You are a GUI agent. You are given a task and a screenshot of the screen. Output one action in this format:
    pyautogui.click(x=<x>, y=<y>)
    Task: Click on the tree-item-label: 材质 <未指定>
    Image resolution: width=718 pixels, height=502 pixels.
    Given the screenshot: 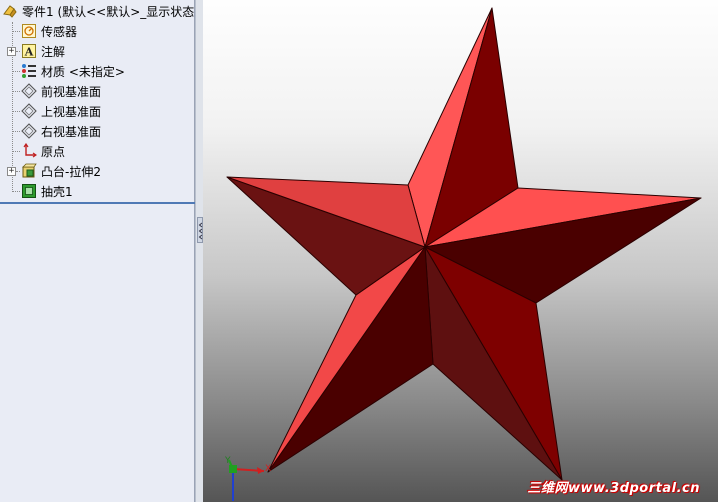 What is the action you would take?
    pyautogui.click(x=83, y=71)
    